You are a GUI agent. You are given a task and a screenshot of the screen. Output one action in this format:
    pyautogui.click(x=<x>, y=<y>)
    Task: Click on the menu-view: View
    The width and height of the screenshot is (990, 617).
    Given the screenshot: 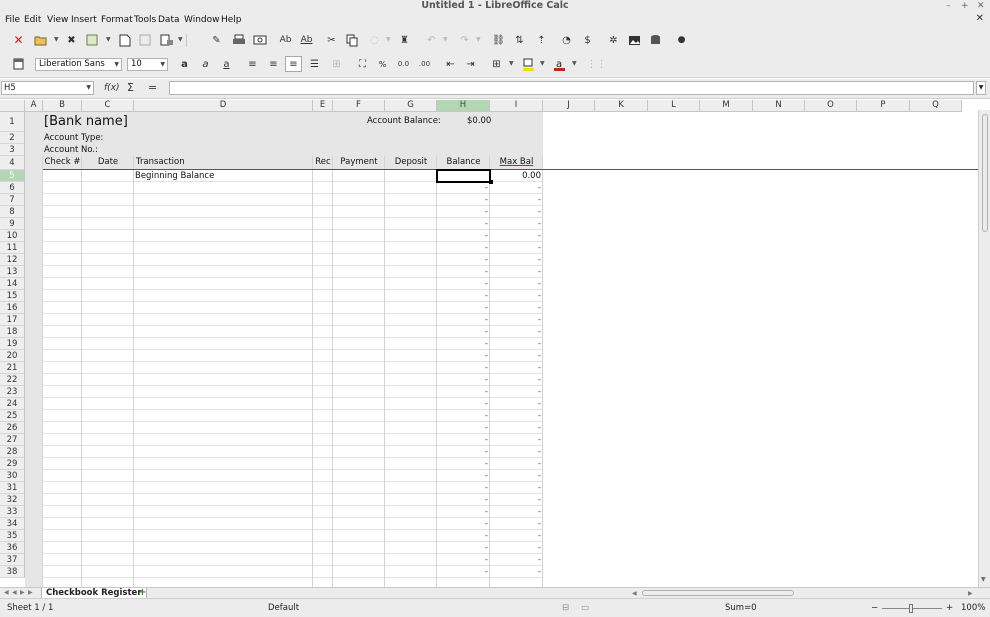 What is the action you would take?
    pyautogui.click(x=57, y=20)
    